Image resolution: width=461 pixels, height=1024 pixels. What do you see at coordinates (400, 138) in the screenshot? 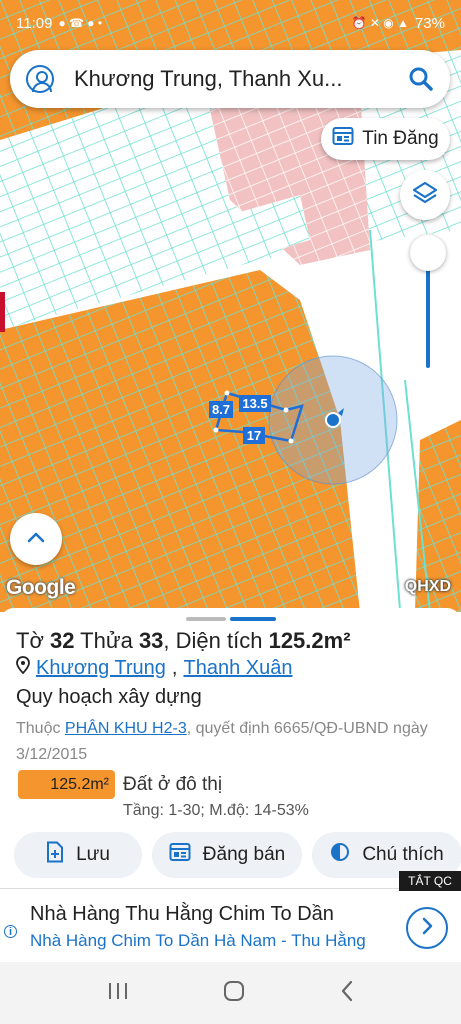
I see `listings-label: Tin Đăng` at bounding box center [400, 138].